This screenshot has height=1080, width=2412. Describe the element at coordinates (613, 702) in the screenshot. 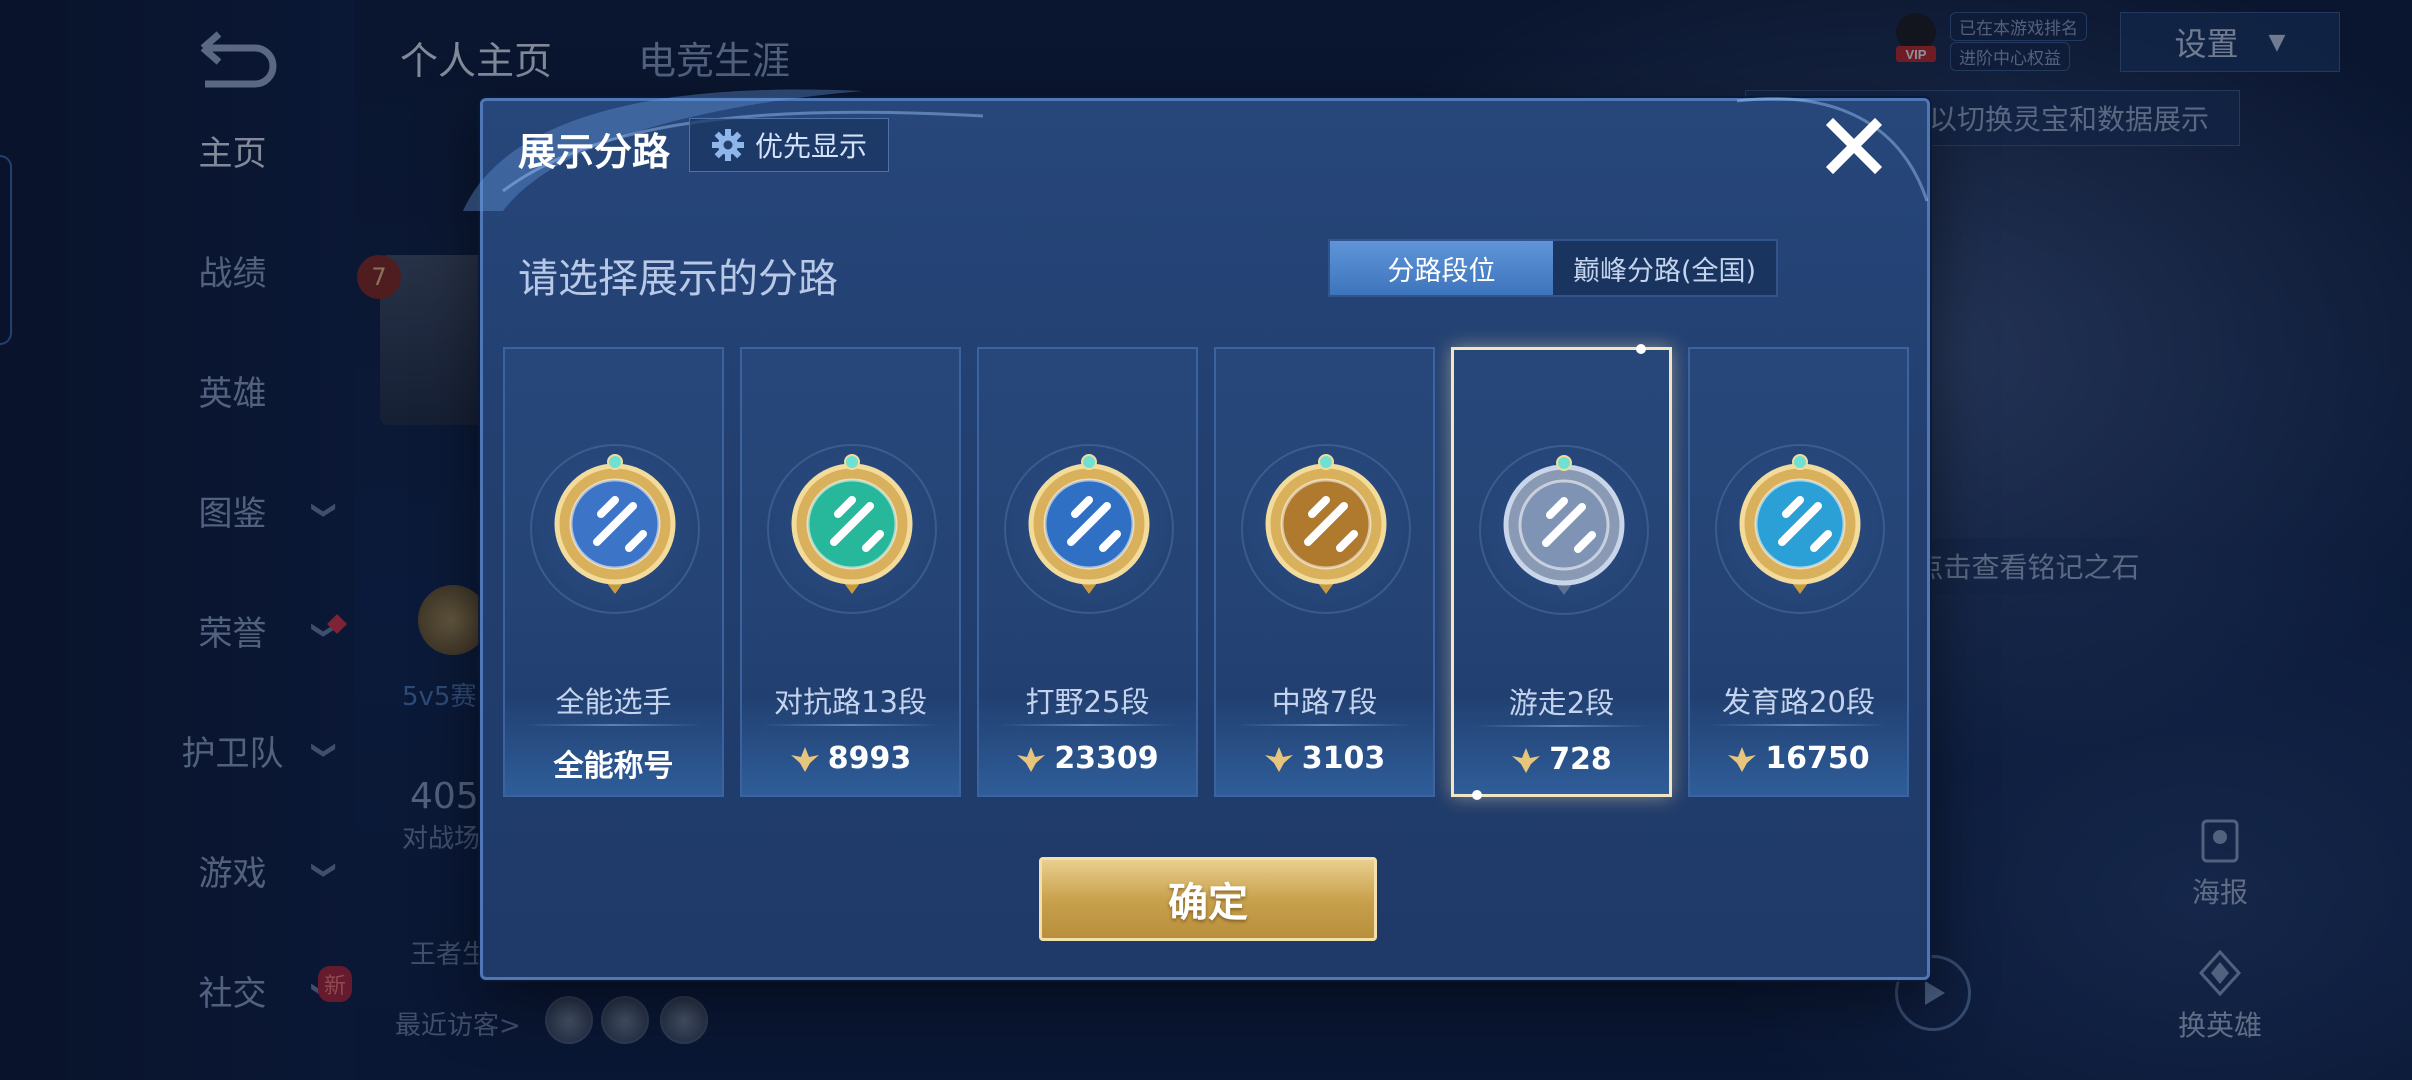

I see `lane-name: 全能选手` at that location.